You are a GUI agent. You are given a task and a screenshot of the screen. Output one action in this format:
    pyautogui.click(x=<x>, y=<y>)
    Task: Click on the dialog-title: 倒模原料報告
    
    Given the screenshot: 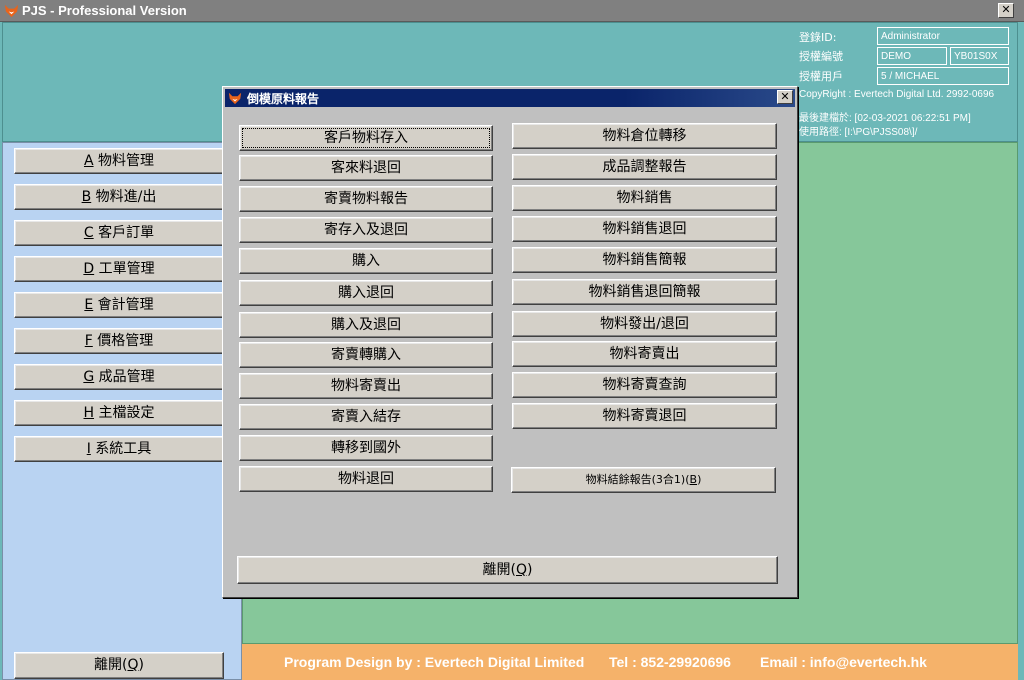 What is the action you would take?
    pyautogui.click(x=283, y=99)
    